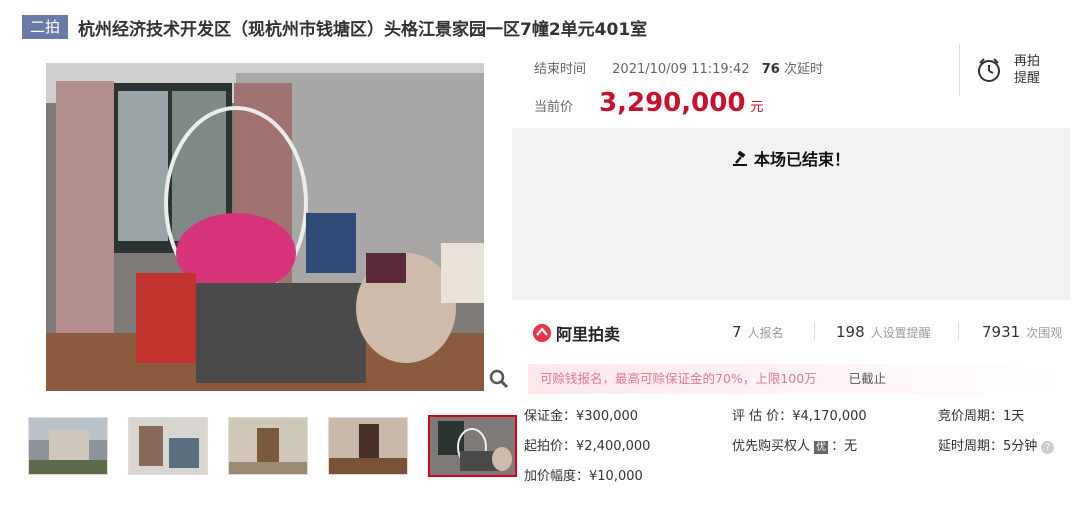  Describe the element at coordinates (867, 378) in the screenshot. I see `notice-status: 已截止` at that location.